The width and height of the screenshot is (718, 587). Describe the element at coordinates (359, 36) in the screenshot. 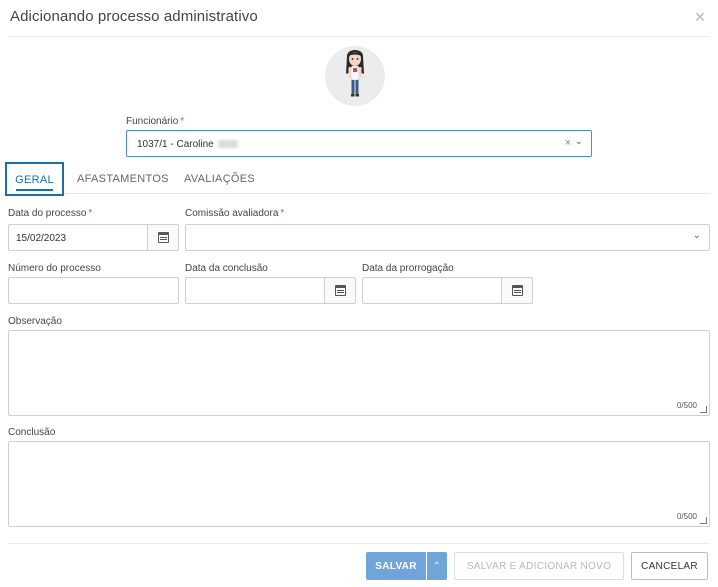

I see `header-divider` at that location.